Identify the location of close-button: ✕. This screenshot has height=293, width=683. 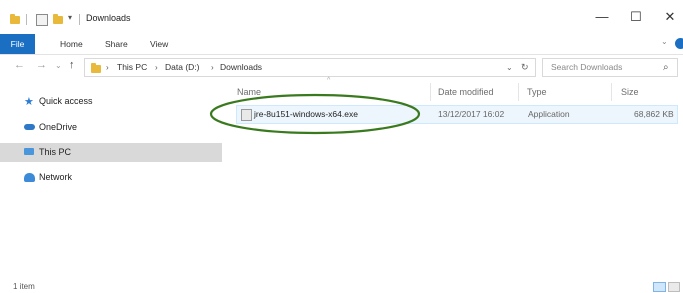
(669, 17).